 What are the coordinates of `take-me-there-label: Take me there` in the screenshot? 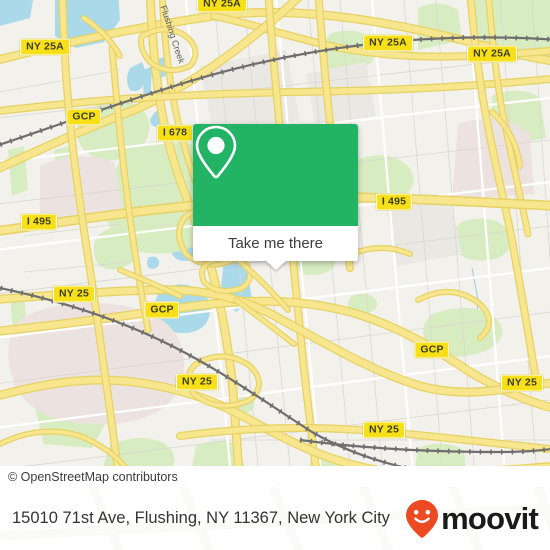 It's located at (275, 243).